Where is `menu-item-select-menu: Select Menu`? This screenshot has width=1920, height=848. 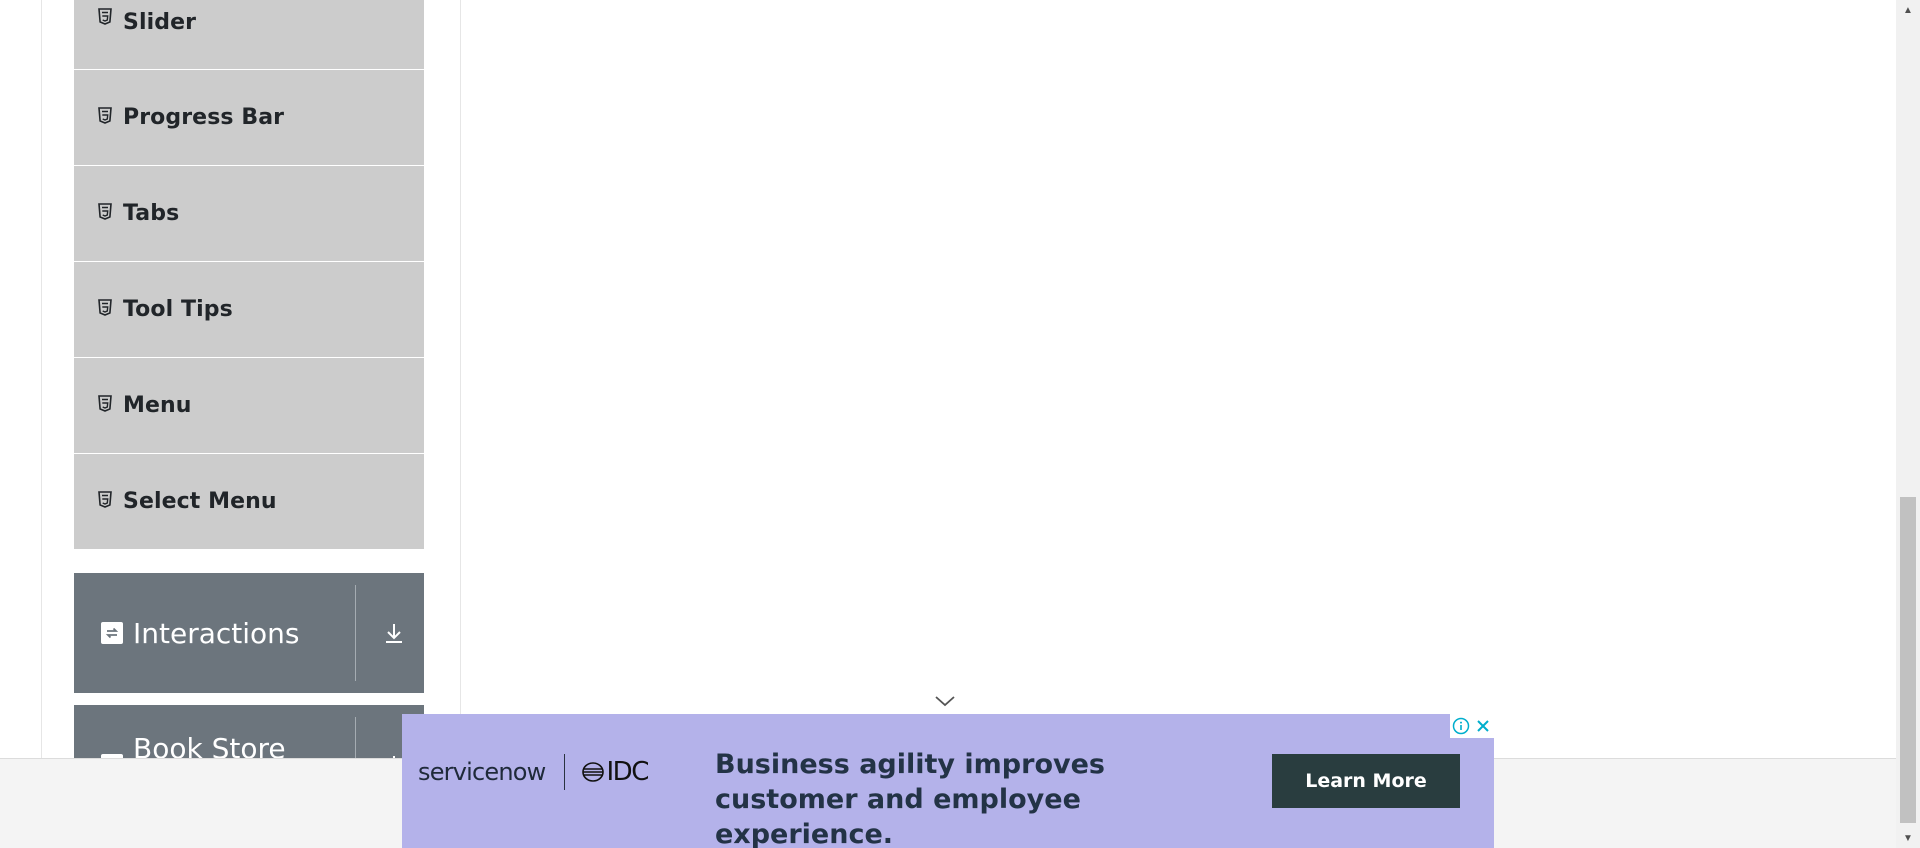 menu-item-select-menu: Select Menu is located at coordinates (249, 502).